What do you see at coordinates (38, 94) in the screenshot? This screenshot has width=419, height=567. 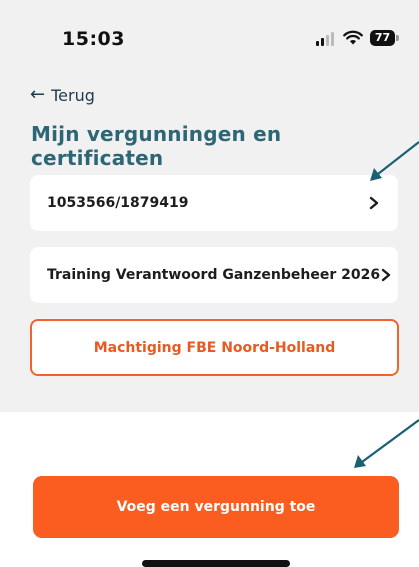 I see `back-arrow-icon: ←` at bounding box center [38, 94].